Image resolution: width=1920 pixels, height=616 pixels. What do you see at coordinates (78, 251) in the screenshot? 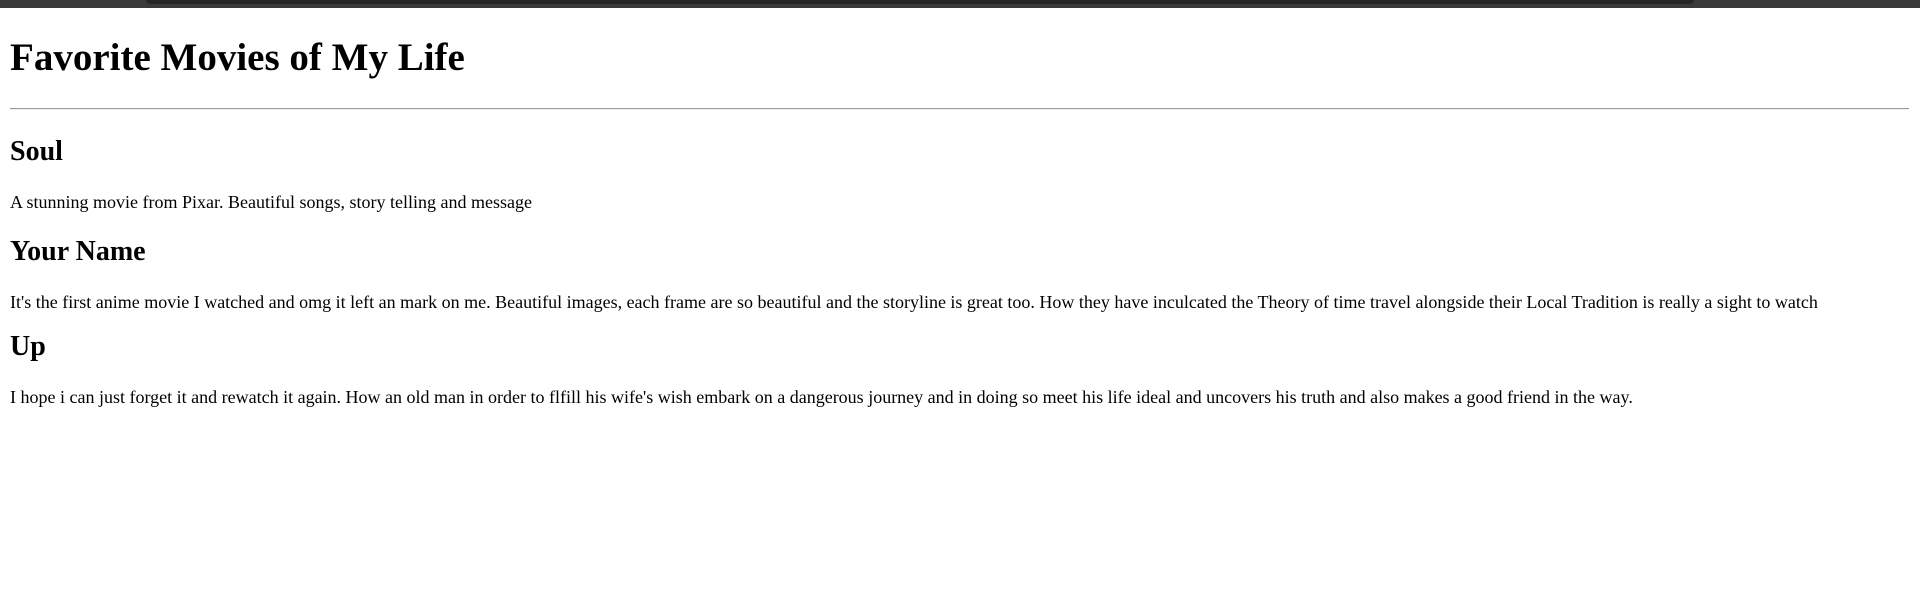
I see `movie-title: Your Name` at bounding box center [78, 251].